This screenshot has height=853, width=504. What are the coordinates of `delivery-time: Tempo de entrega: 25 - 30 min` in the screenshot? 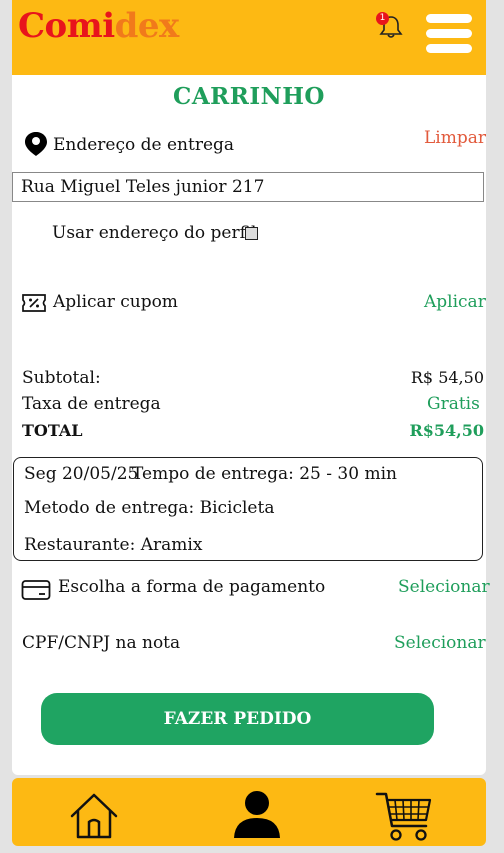 It's located at (264, 474).